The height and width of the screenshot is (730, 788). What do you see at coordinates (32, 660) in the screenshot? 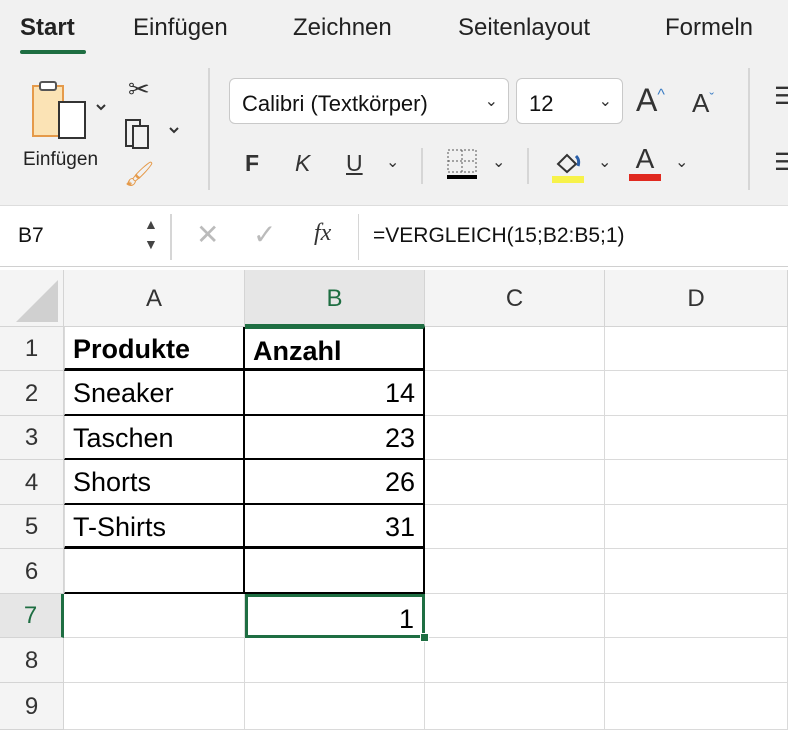
I see `row-header-8: 8` at bounding box center [32, 660].